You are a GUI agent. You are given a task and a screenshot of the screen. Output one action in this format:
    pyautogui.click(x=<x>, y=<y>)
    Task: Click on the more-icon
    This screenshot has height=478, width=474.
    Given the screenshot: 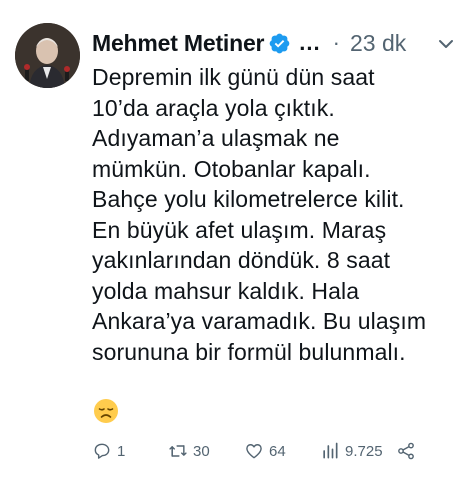 What is the action you would take?
    pyautogui.click(x=446, y=44)
    